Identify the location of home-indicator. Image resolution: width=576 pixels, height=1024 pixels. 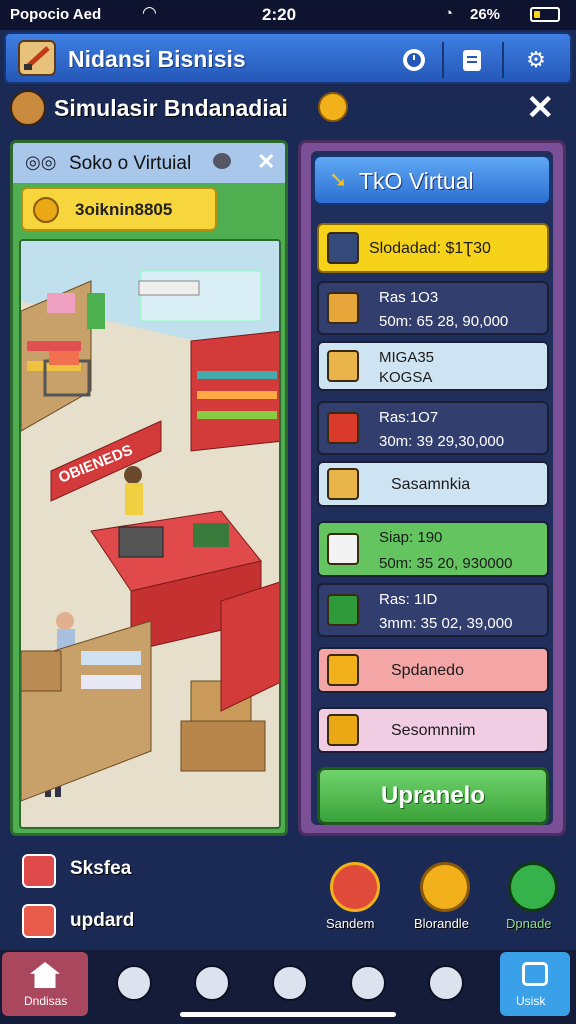
(288, 1014).